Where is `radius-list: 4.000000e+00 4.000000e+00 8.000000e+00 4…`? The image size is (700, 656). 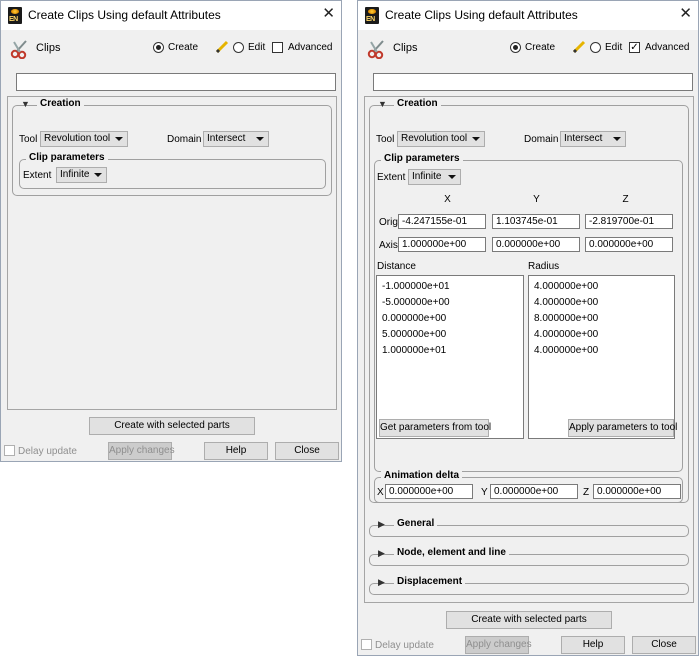 radius-list: 4.000000e+00 4.000000e+00 8.000000e+00 4… is located at coordinates (602, 357).